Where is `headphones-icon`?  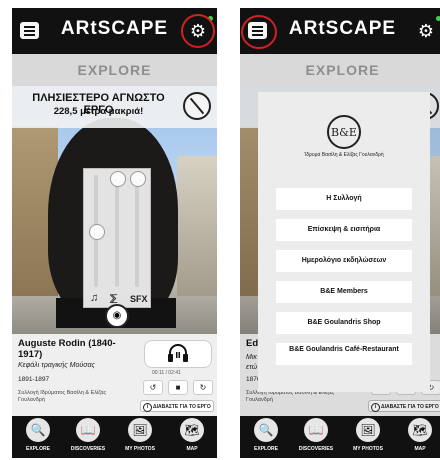 headphones-icon is located at coordinates (178, 353).